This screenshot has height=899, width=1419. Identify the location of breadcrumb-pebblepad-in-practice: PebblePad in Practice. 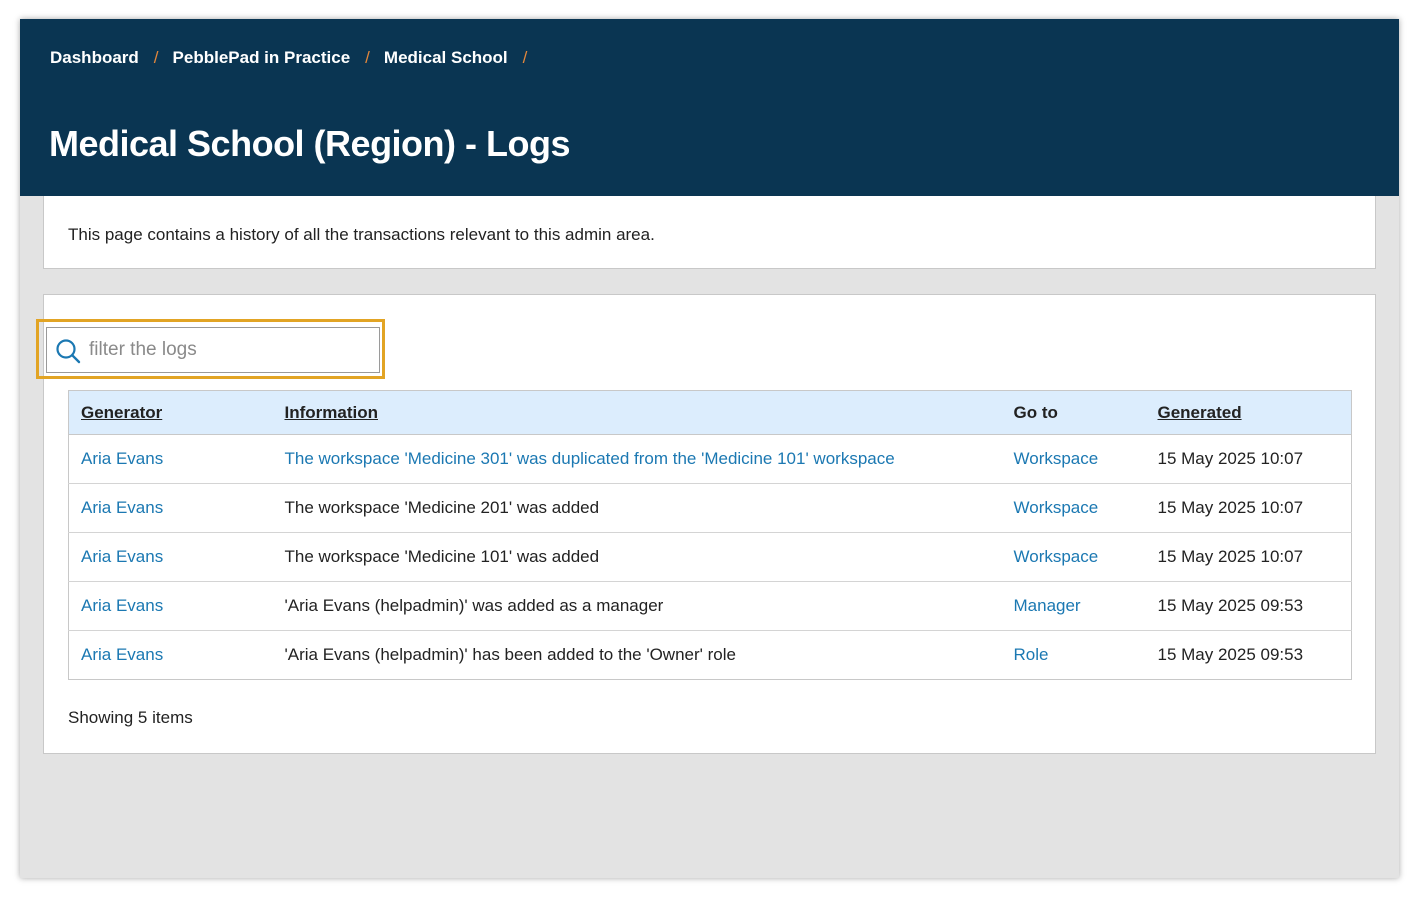
(262, 58).